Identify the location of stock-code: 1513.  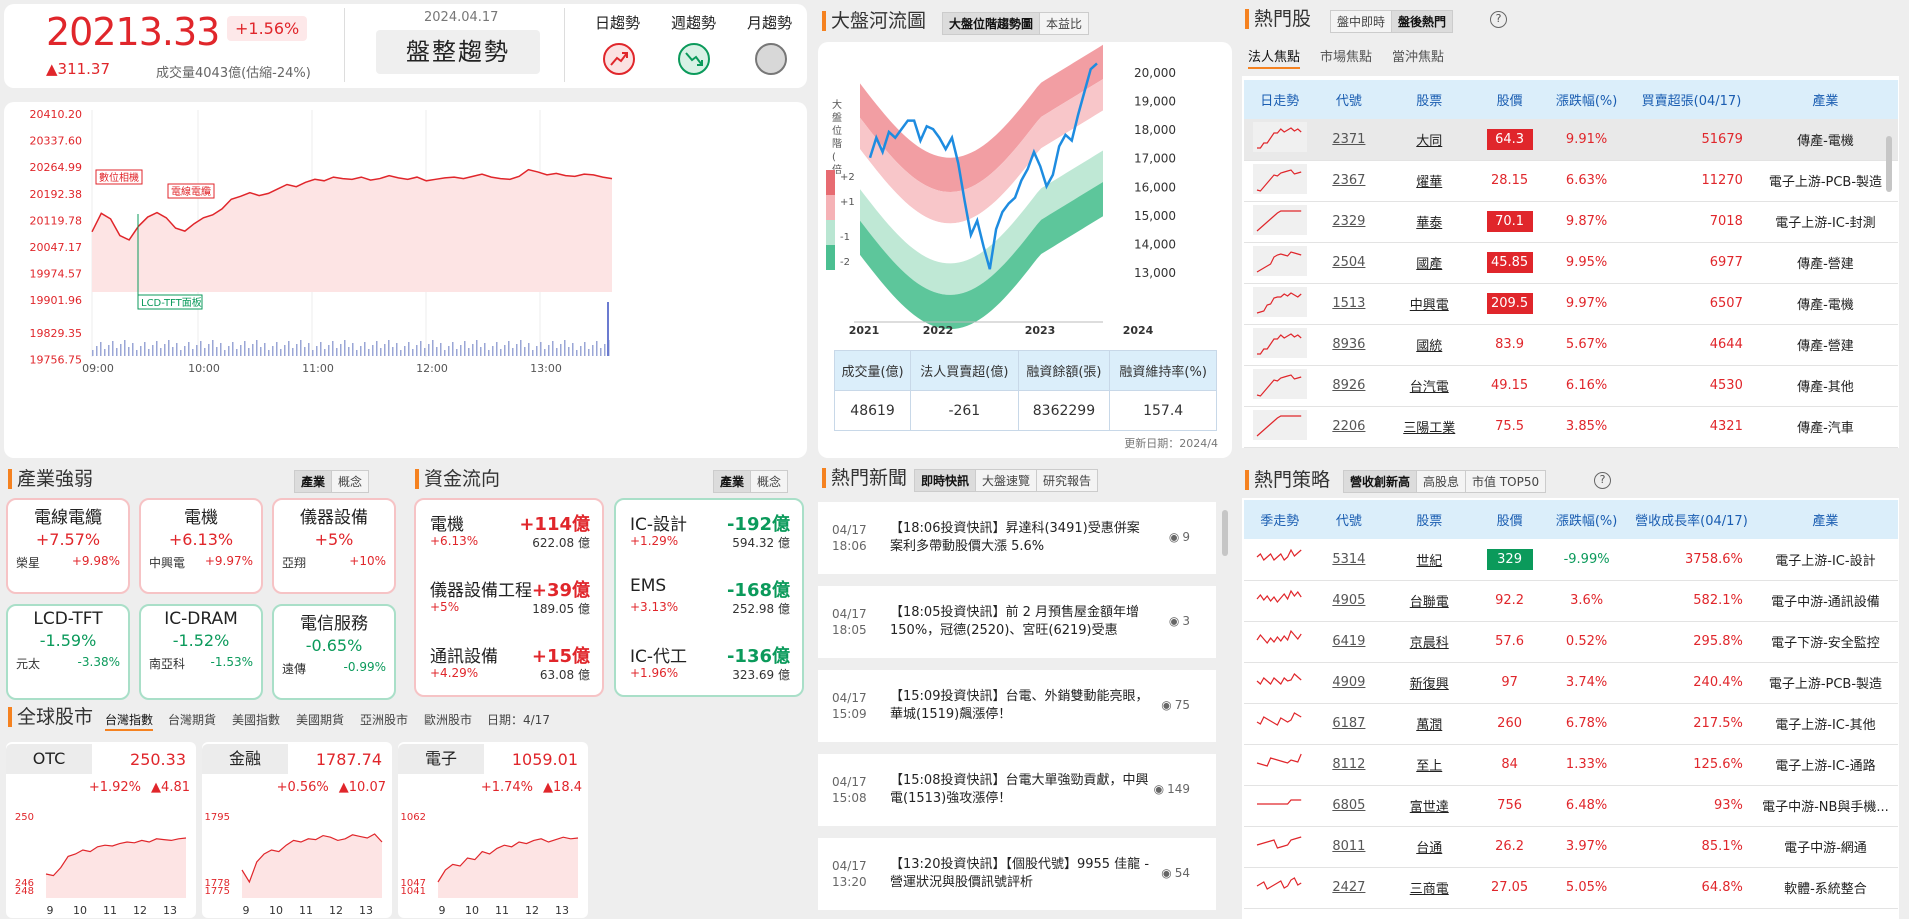
(1349, 304).